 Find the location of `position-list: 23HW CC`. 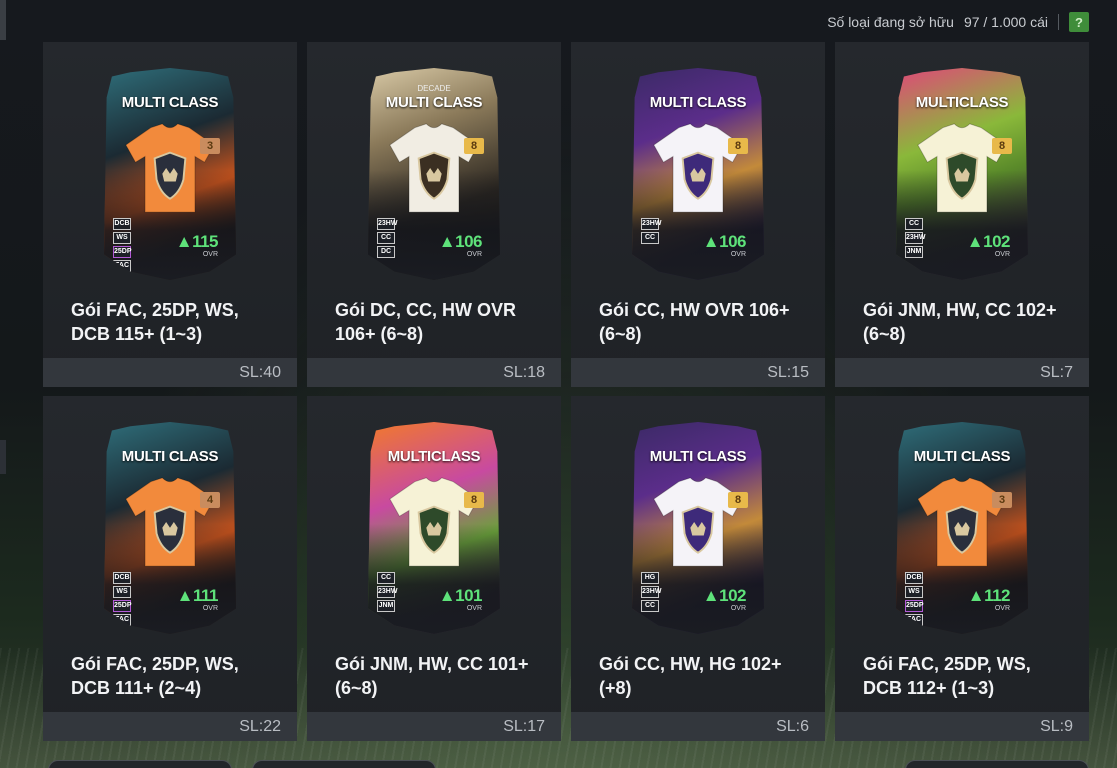

position-list: 23HW CC is located at coordinates (651, 231).